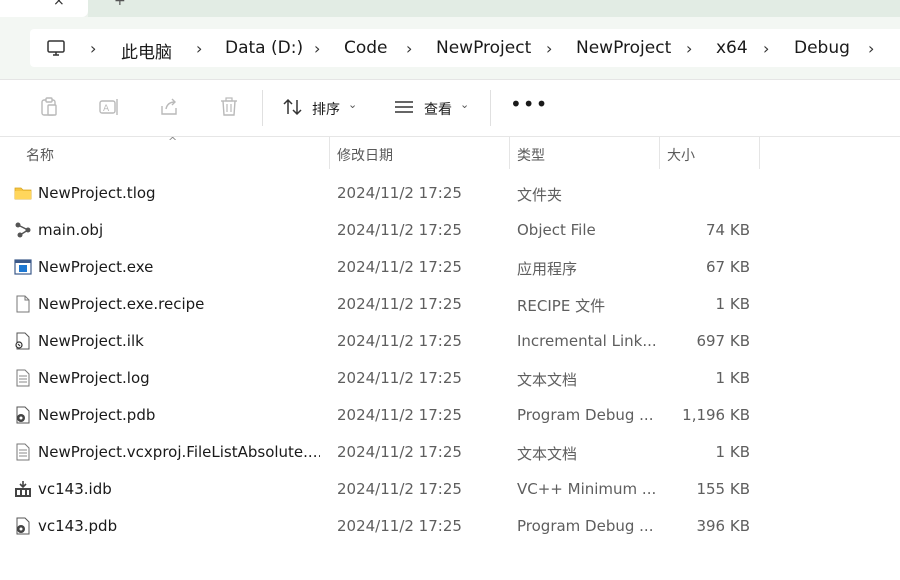  What do you see at coordinates (262, 108) in the screenshot?
I see `toolbar-divider` at bounding box center [262, 108].